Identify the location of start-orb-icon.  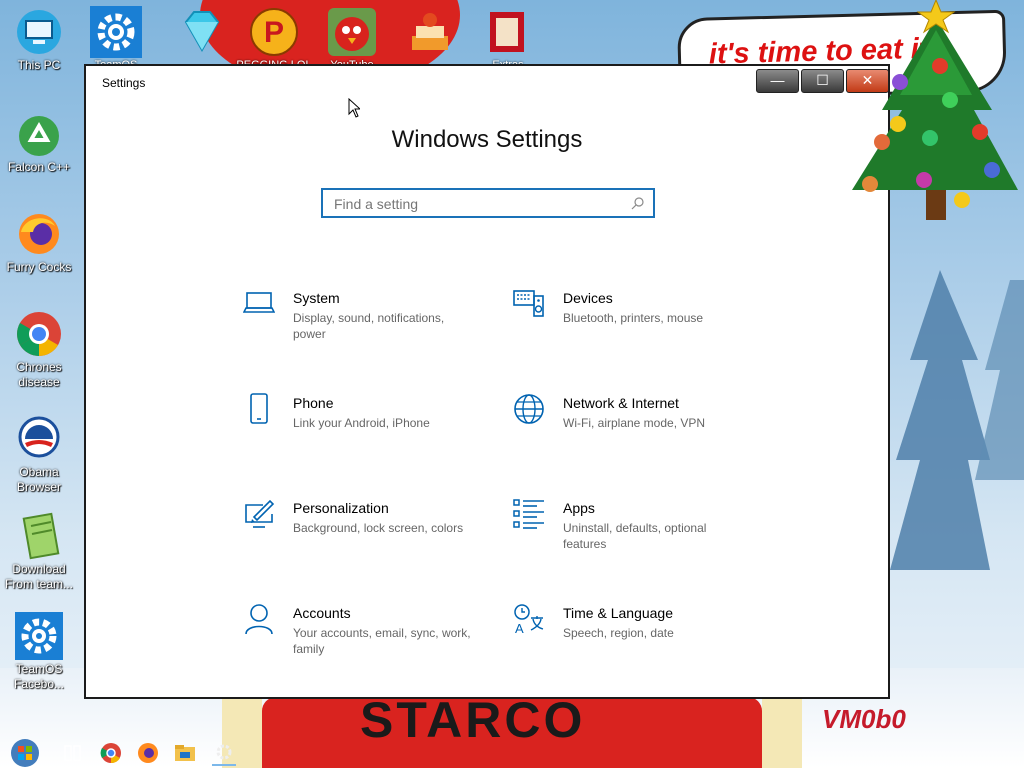
(25, 753).